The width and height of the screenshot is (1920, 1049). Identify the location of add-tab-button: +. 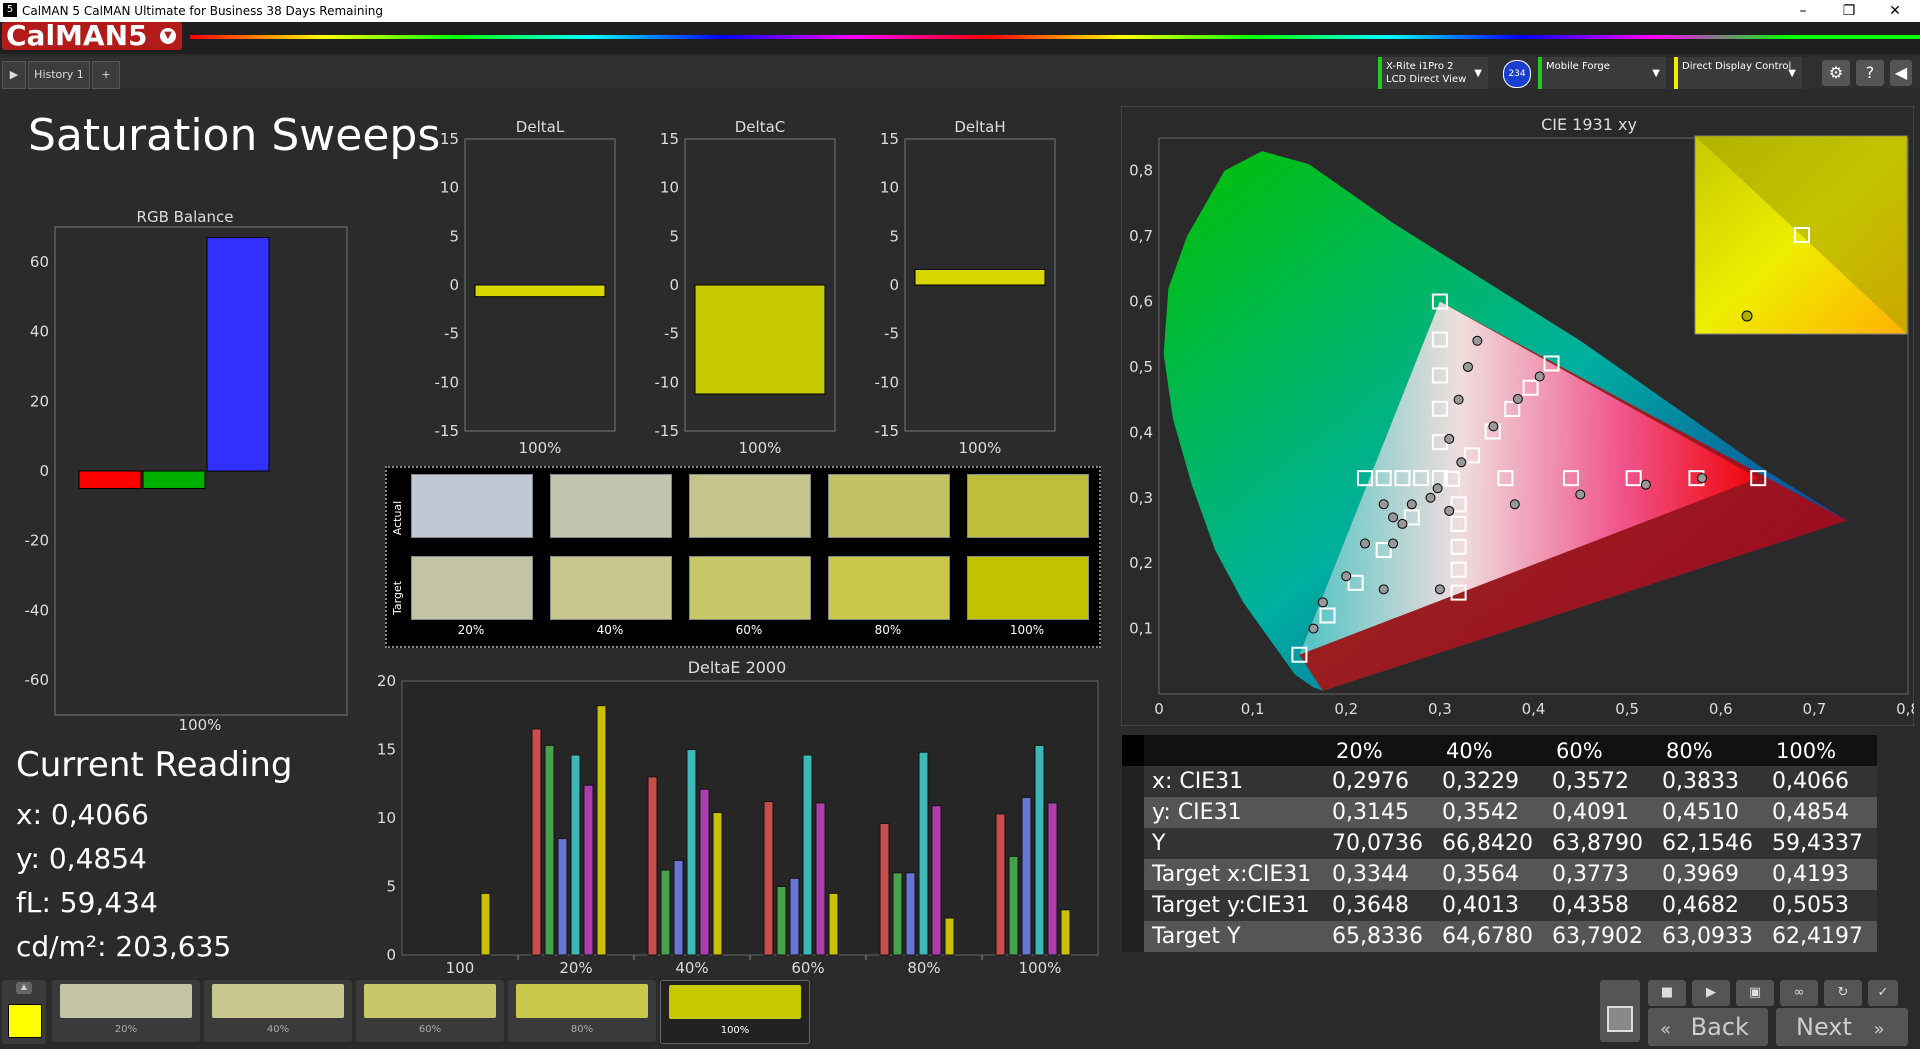
(106, 75).